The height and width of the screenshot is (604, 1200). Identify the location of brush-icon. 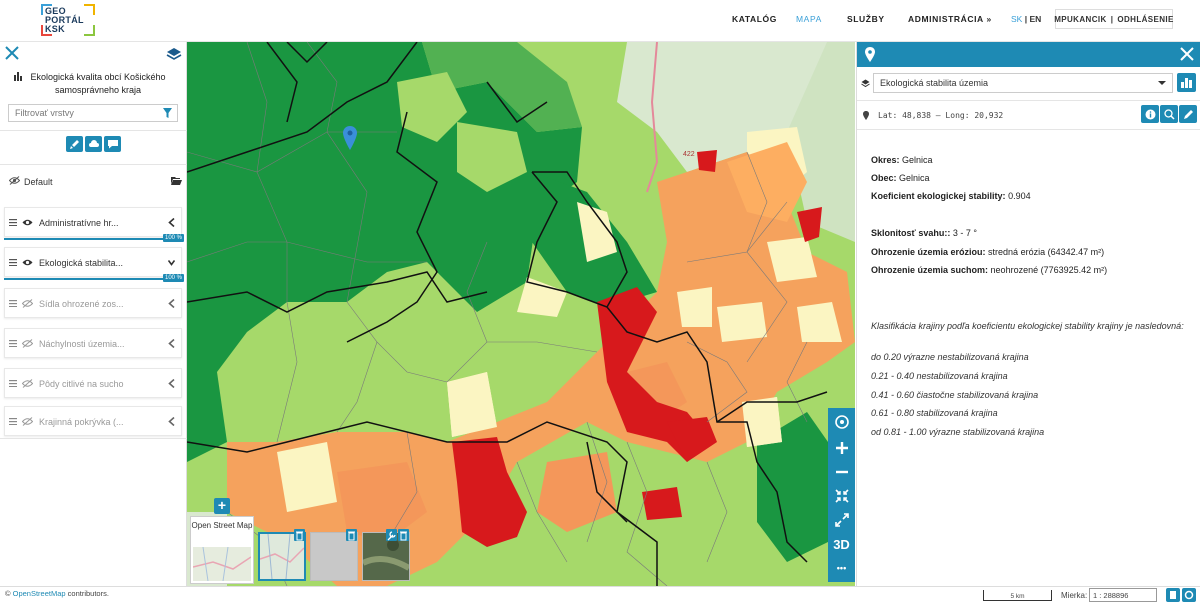
(74, 144).